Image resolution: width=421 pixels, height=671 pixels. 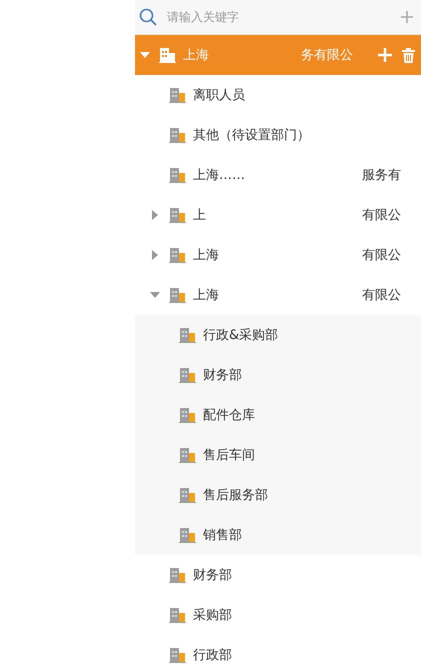 I want to click on tree-row: 行政&采购部, so click(x=278, y=335).